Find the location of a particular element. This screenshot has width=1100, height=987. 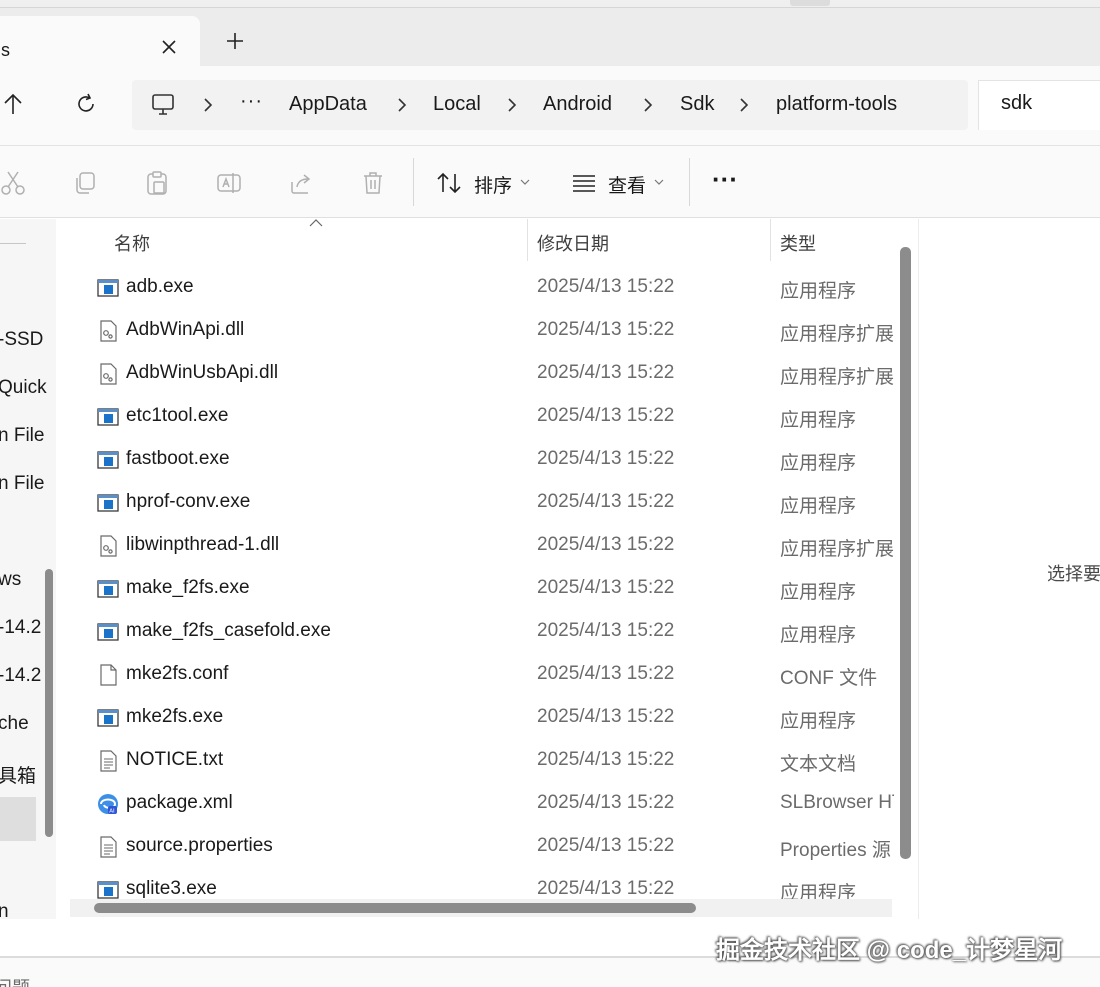

column-header-name: 名称 is located at coordinates (132, 243).